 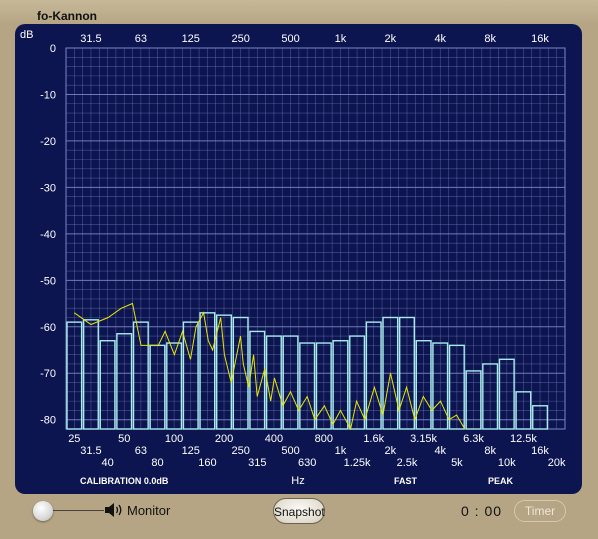 I want to click on band-tick-label: 5k, so click(x=457, y=463).